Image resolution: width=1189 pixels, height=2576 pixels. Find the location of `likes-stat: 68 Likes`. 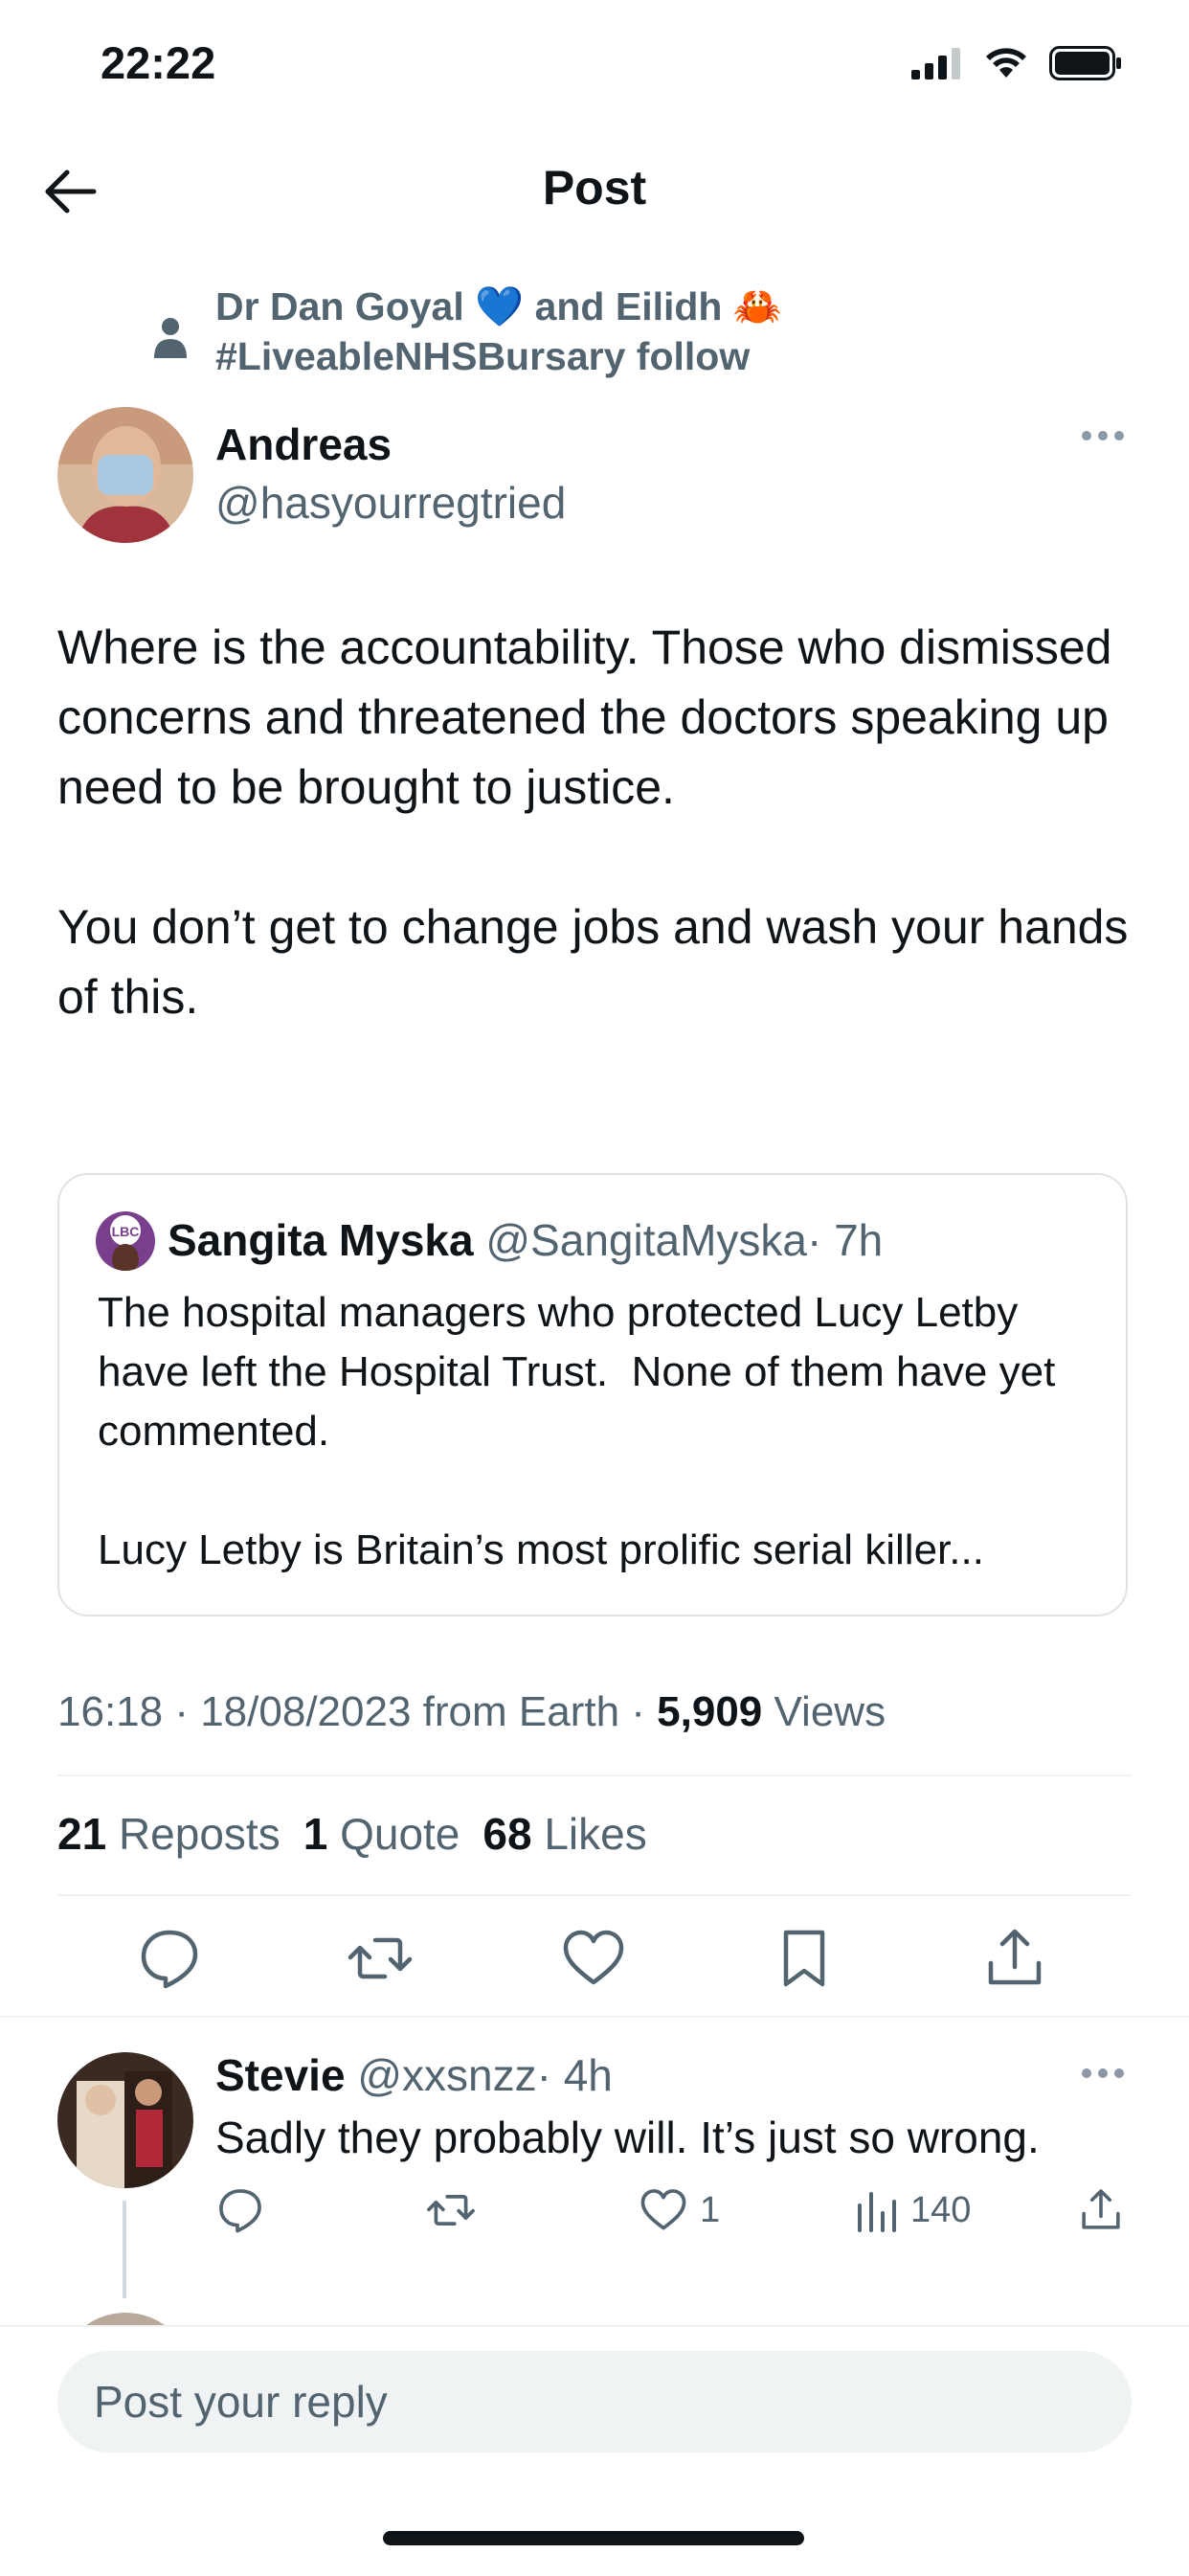

likes-stat: 68 Likes is located at coordinates (564, 1834).